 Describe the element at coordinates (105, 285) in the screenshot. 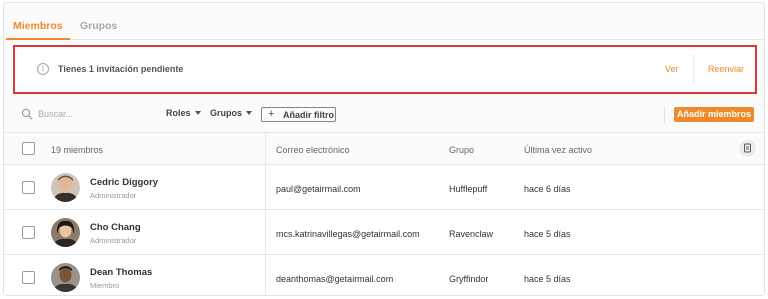

I see `member-role: Miembro` at that location.